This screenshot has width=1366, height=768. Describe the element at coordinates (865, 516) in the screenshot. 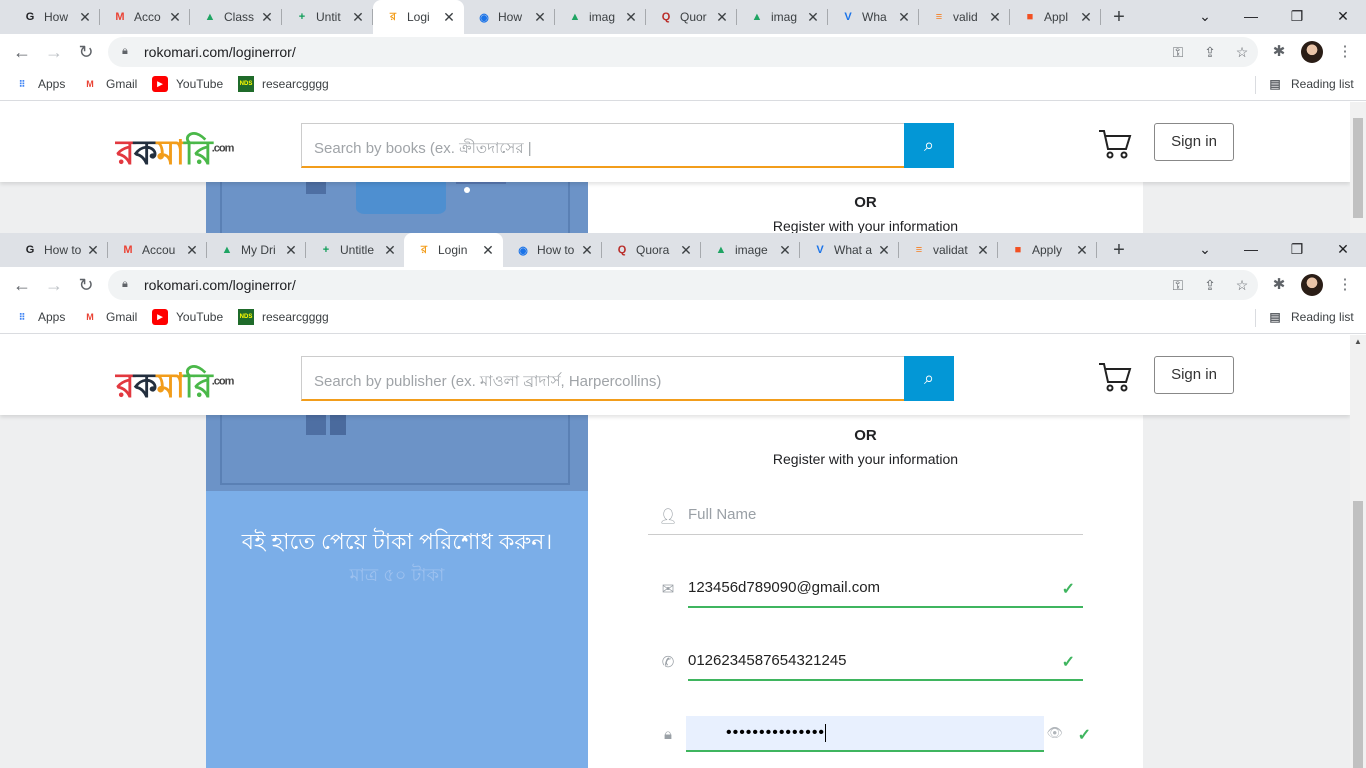

I see `full-name-field: 👤︎ Full Name` at that location.